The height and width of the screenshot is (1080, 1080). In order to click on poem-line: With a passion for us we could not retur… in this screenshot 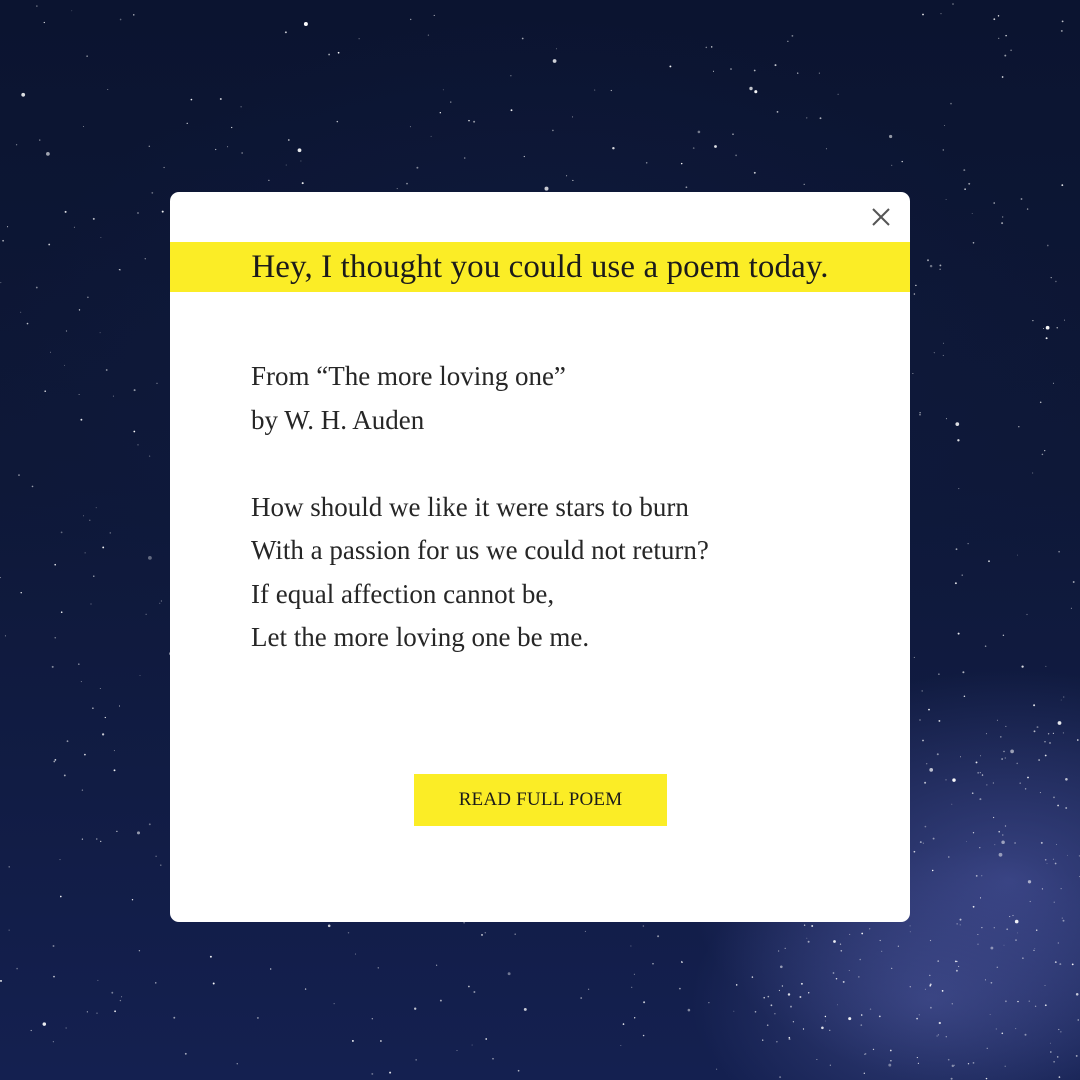, I will do `click(480, 550)`.